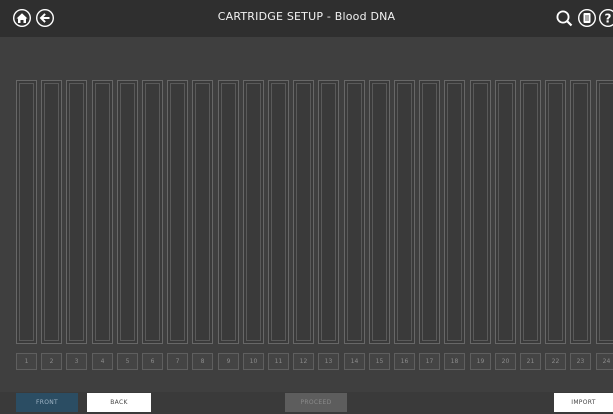  What do you see at coordinates (127, 361) in the screenshot?
I see `slot-number-label: 5` at bounding box center [127, 361].